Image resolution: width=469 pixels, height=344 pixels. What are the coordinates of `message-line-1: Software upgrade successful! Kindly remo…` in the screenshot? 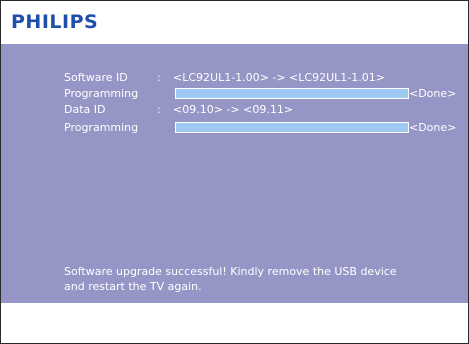 It's located at (230, 271).